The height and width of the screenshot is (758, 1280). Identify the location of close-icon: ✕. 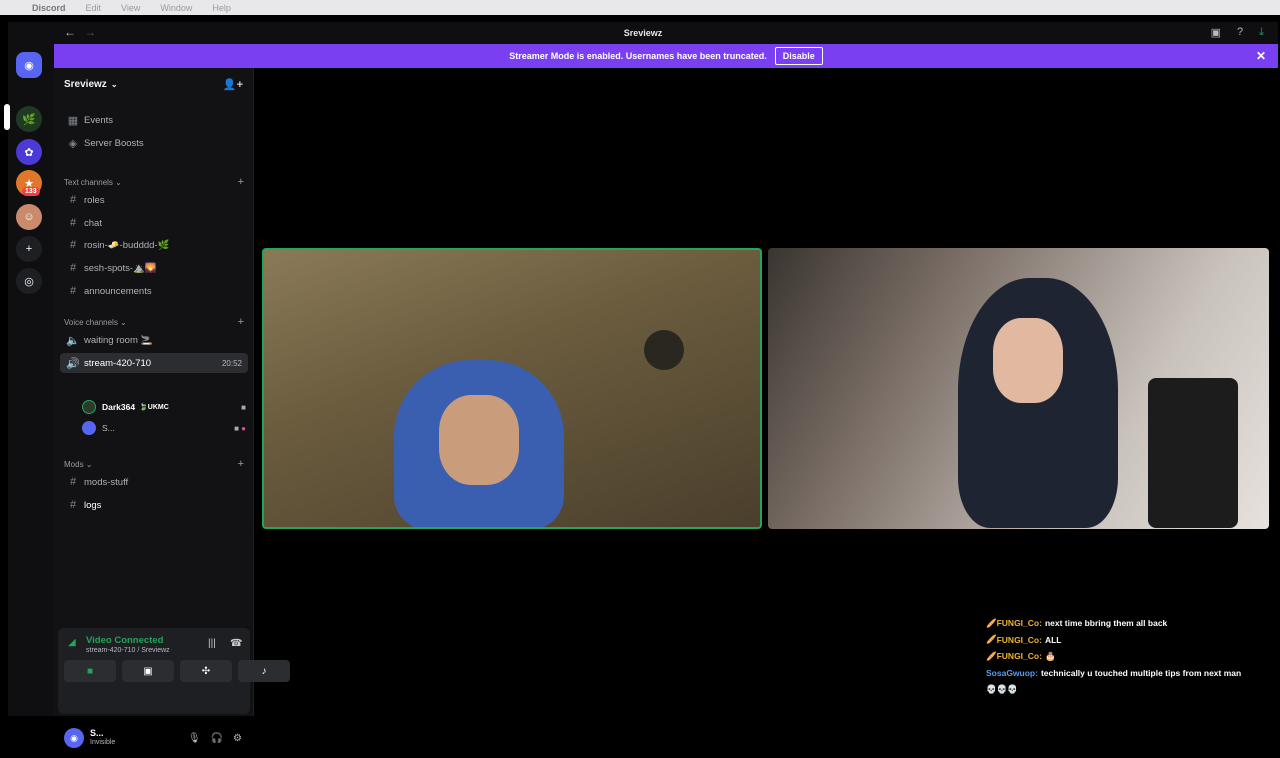
(1261, 56).